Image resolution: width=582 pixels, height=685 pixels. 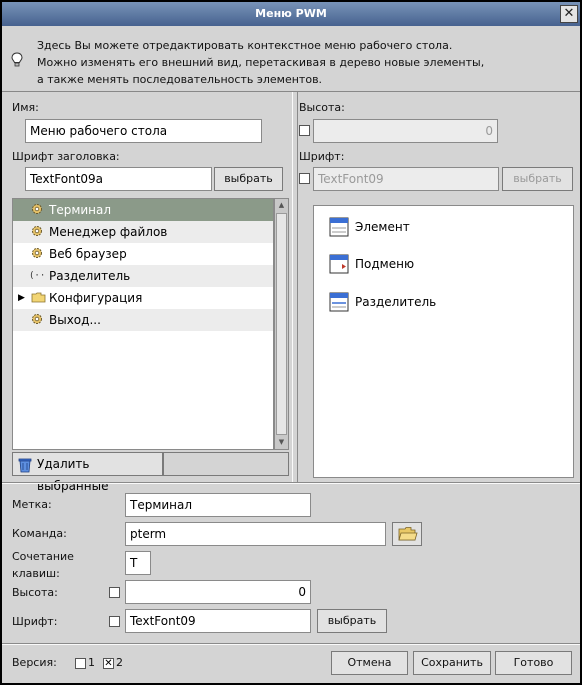 What do you see at coordinates (226, 464) in the screenshot?
I see `tree-toolbar-spacer` at bounding box center [226, 464].